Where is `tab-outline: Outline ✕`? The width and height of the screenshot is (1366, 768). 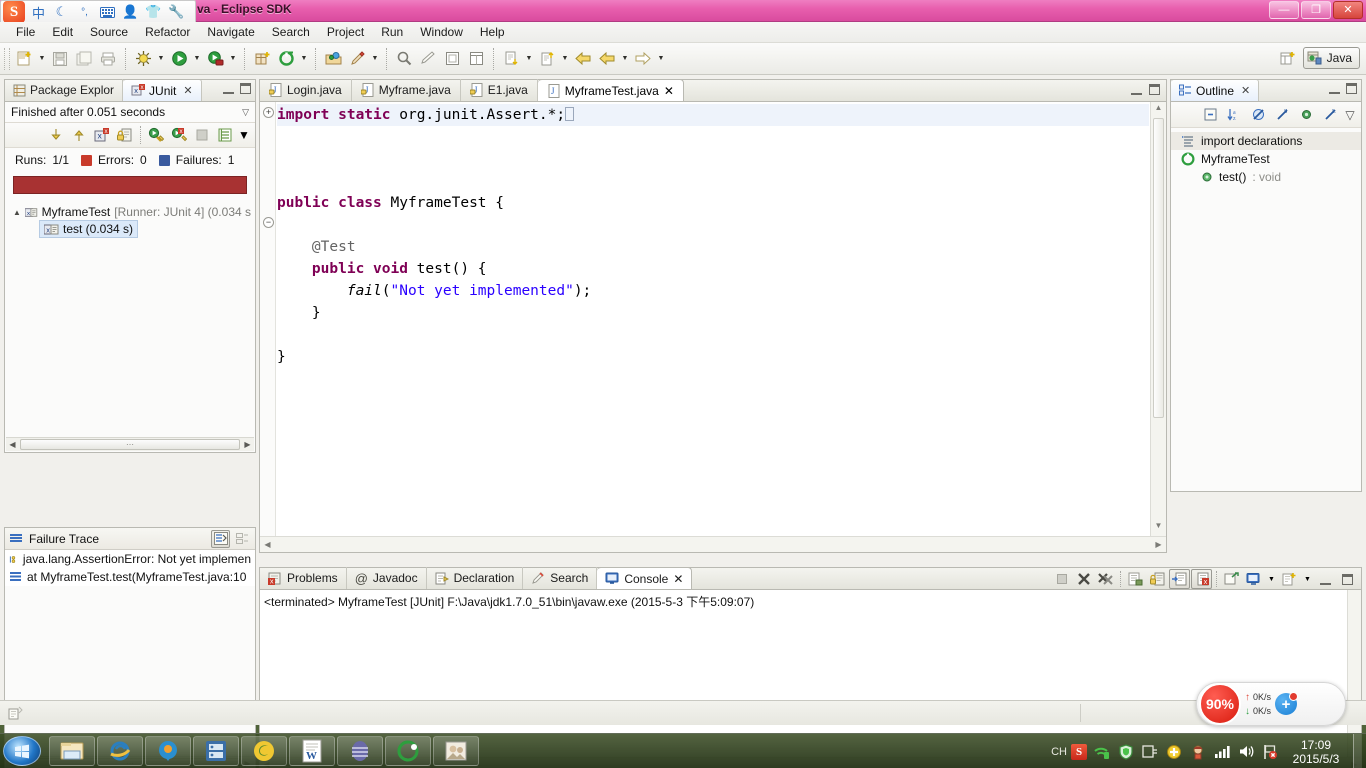 tab-outline: Outline ✕ is located at coordinates (1215, 90).